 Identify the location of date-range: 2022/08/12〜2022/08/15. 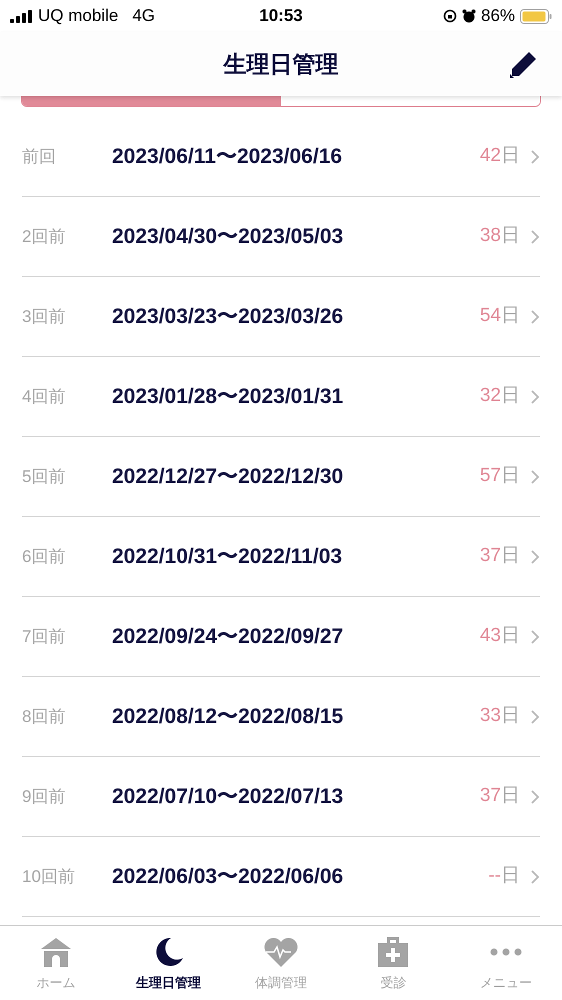
(228, 717).